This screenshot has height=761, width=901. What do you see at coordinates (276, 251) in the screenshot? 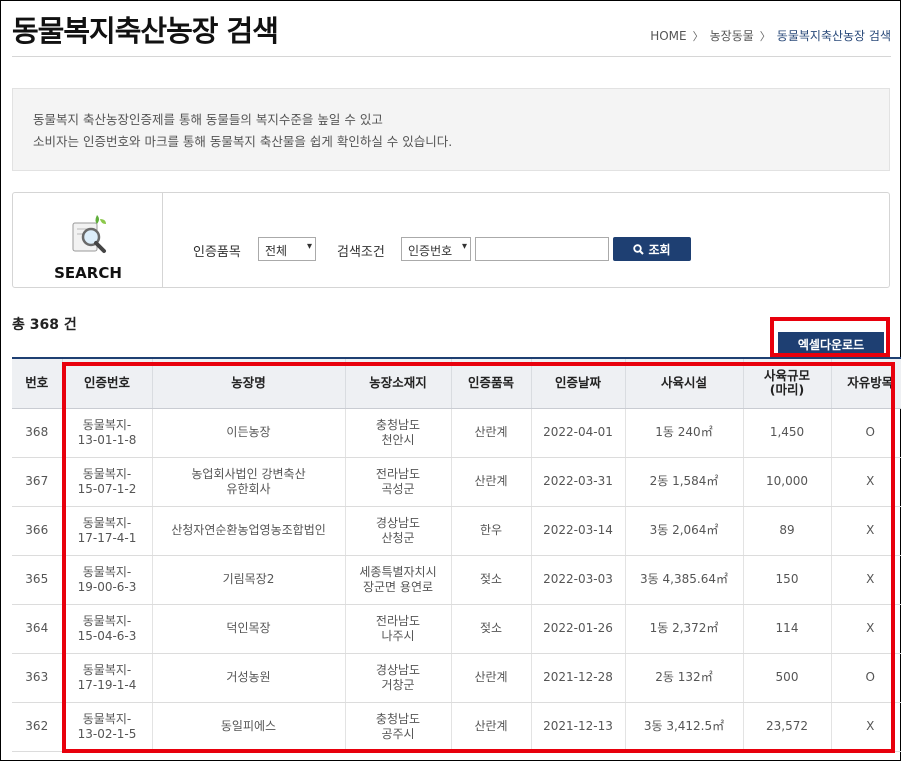
I see `item-select-value: 전체` at bounding box center [276, 251].